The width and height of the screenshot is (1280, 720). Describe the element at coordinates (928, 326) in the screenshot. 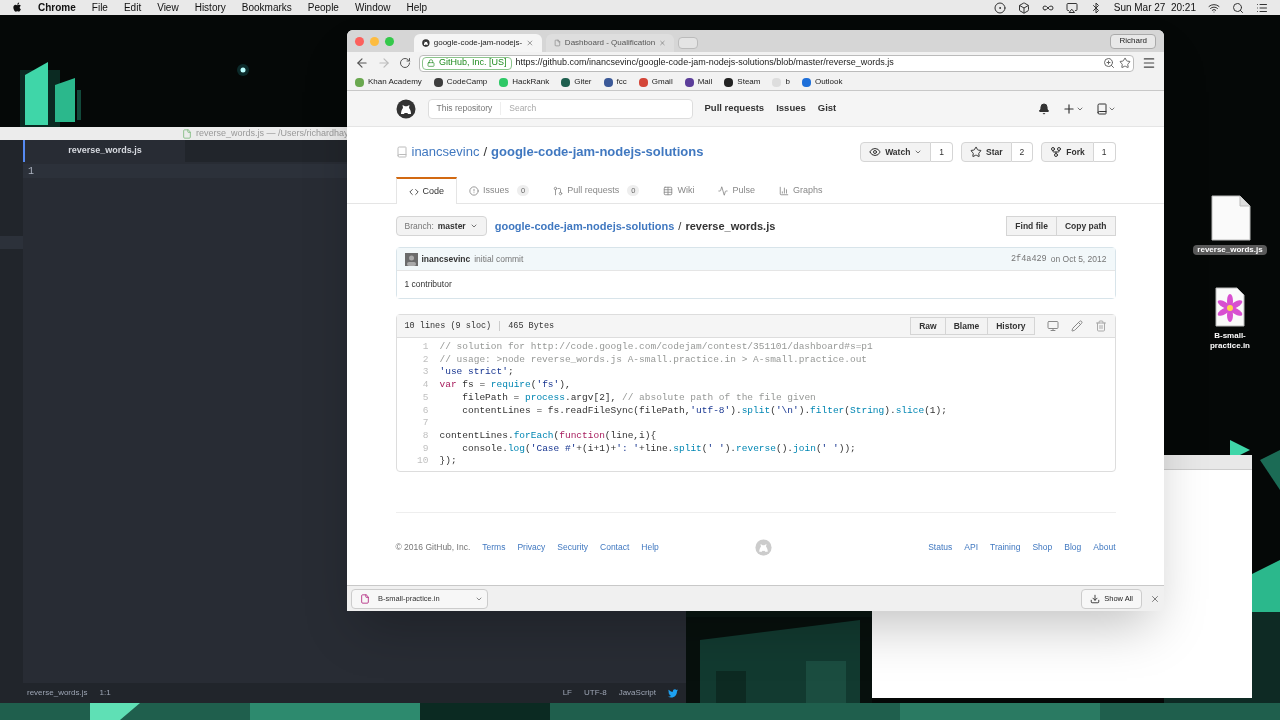

I see `file-action-button: Raw` at that location.